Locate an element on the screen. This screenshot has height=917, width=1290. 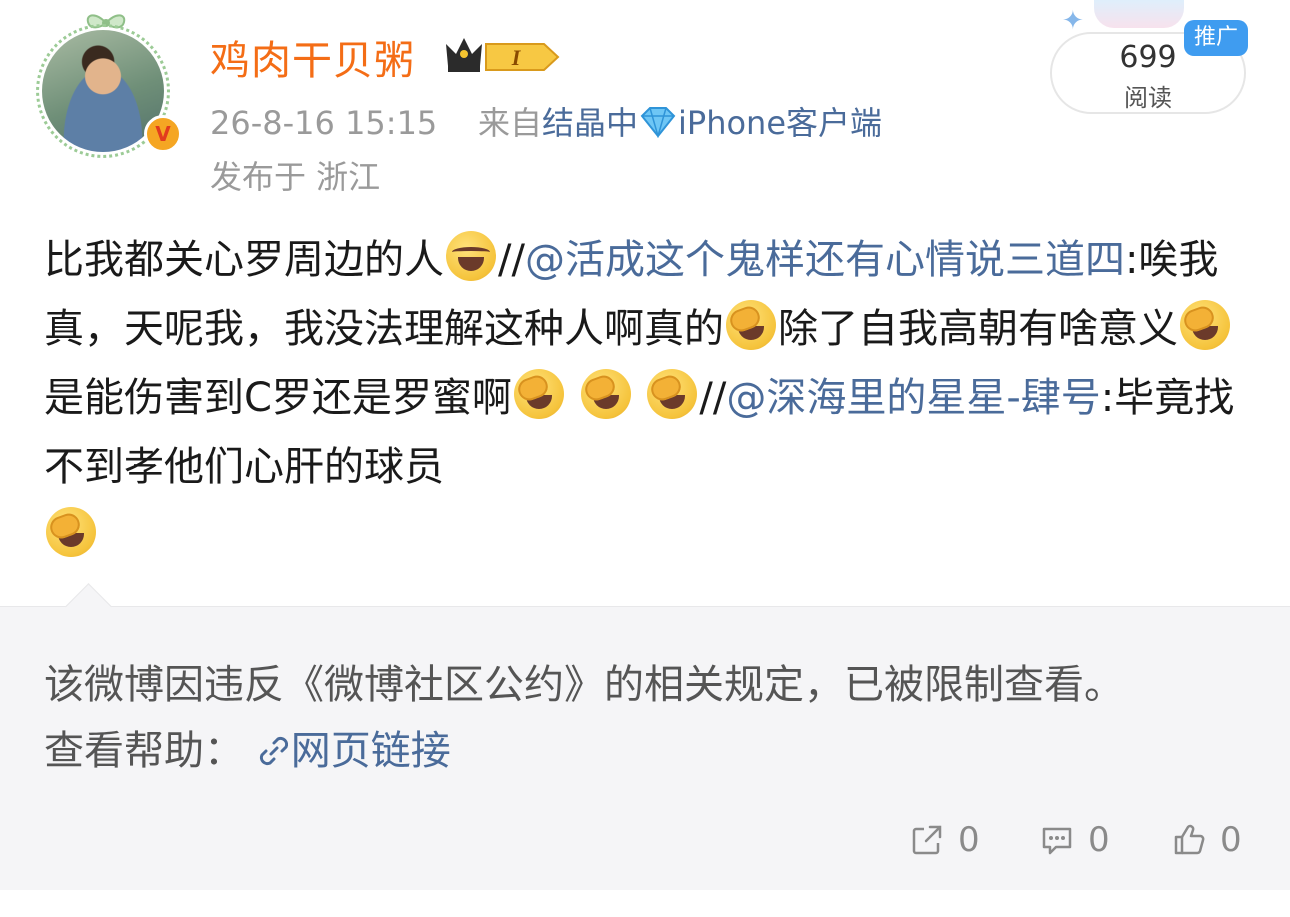
sparkle-icon: ✦ is located at coordinates (1073, 21).